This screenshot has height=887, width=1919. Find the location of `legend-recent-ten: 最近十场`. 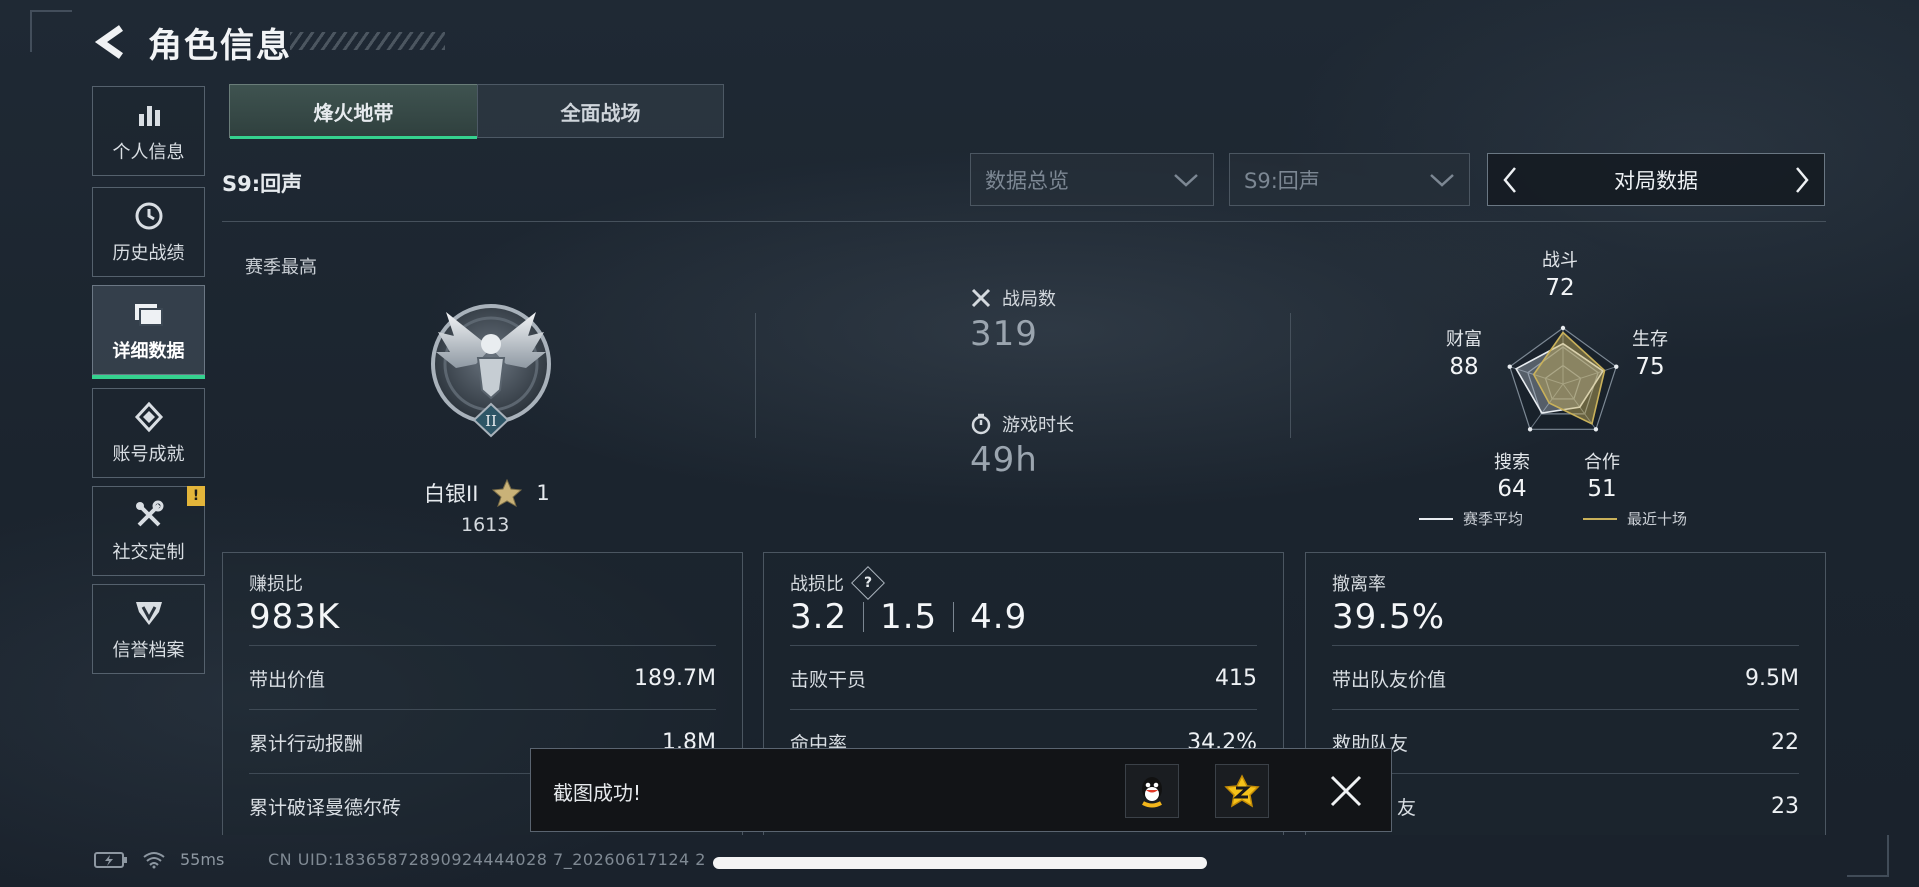

legend-recent-ten: 最近十场 is located at coordinates (1635, 518).